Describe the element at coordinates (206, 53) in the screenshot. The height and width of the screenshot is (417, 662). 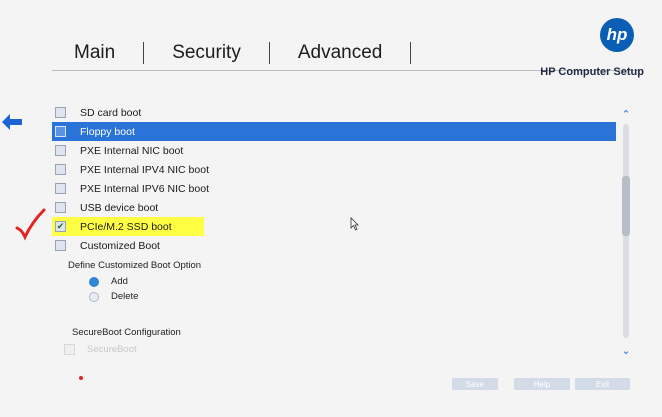
I see `tab-security: Security` at that location.